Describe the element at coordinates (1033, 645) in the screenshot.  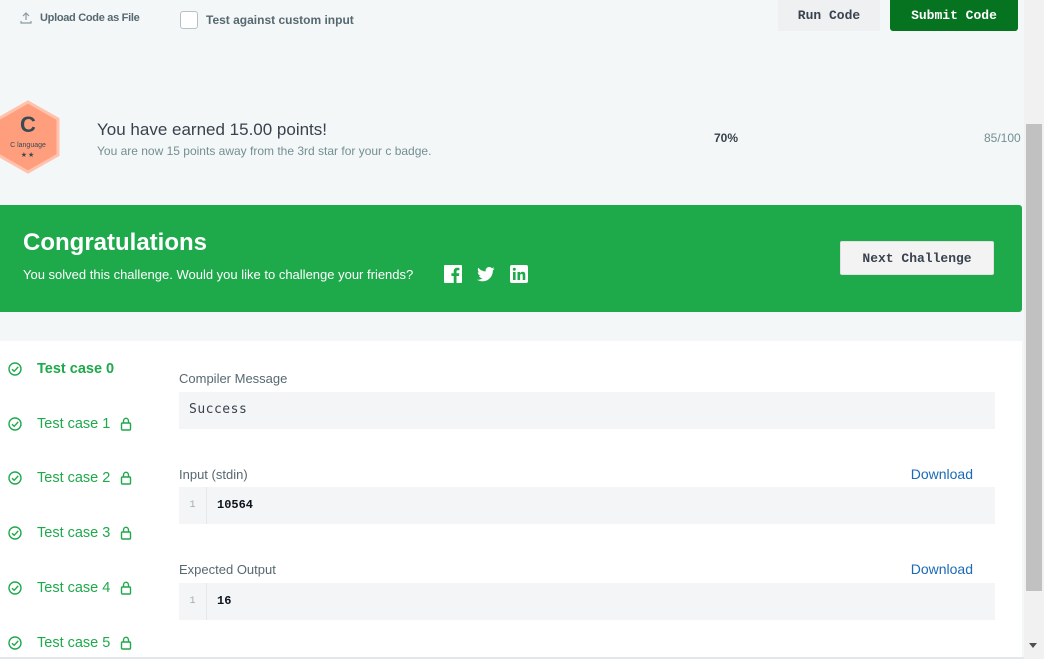
I see `scroll-down-arrow-icon` at that location.